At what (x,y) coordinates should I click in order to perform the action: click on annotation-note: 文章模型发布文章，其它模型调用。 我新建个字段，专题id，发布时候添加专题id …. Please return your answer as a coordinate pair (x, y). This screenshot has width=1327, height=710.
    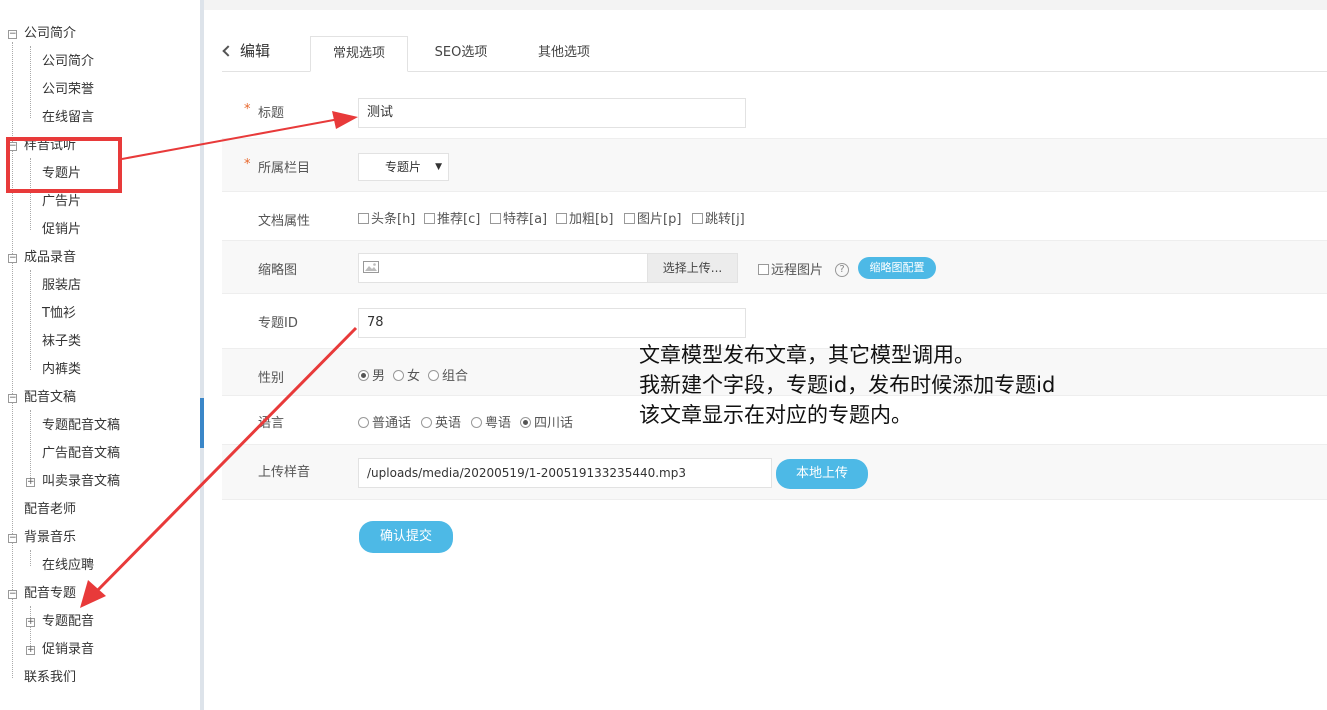
    Looking at the image, I should click on (847, 385).